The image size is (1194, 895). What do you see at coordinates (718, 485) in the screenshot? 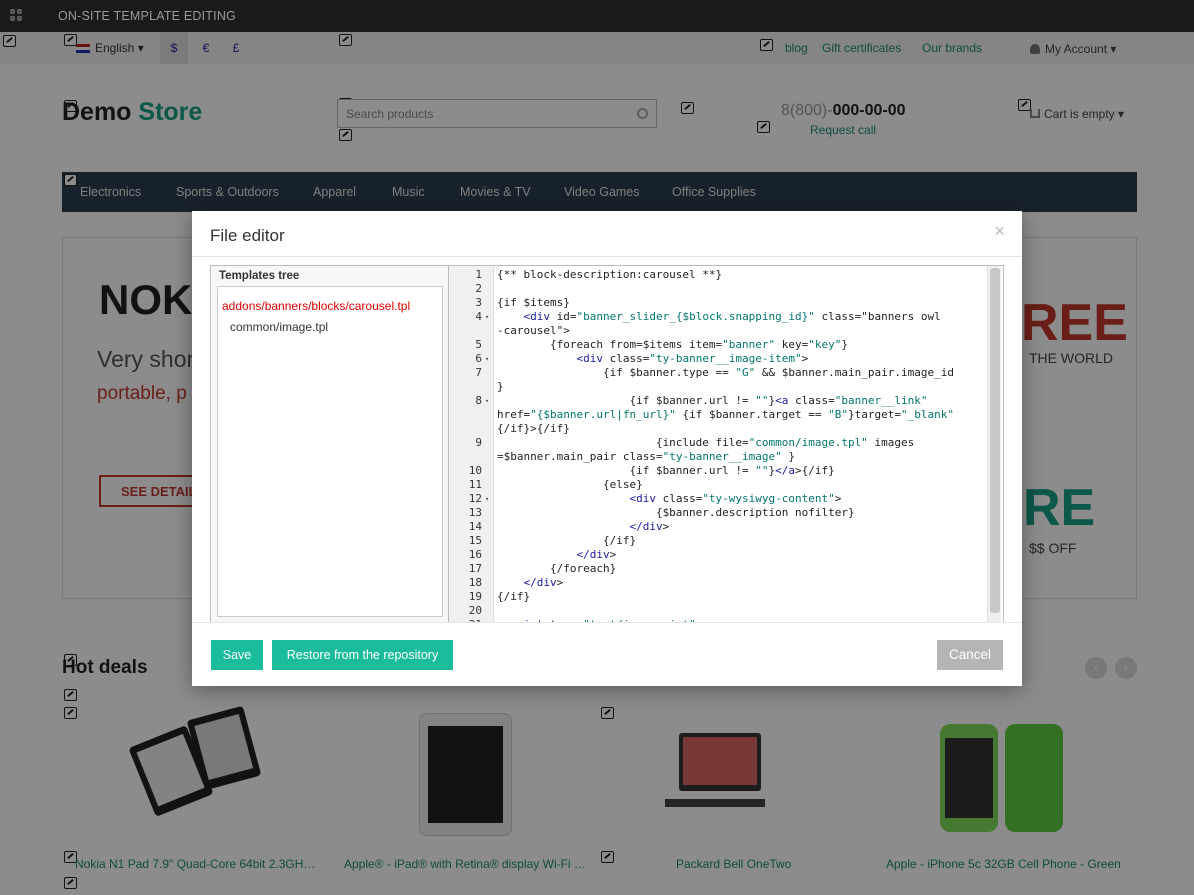
I see `code-line: 11 {else}` at bounding box center [718, 485].